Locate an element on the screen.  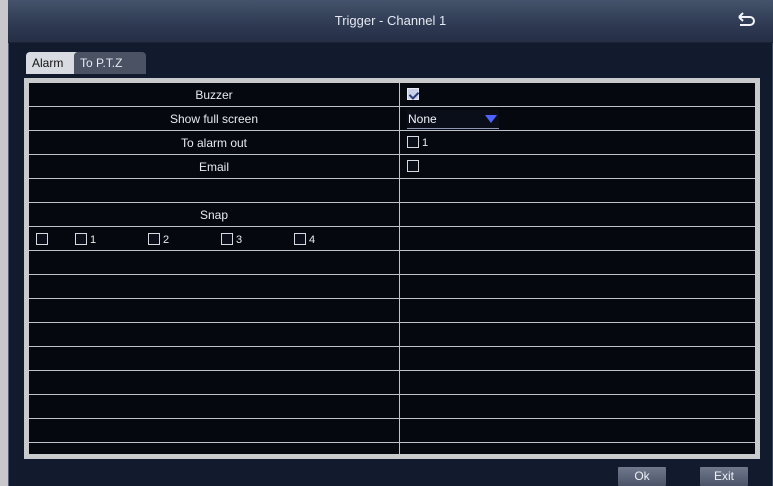
snap-4-label: 4 is located at coordinates (312, 240).